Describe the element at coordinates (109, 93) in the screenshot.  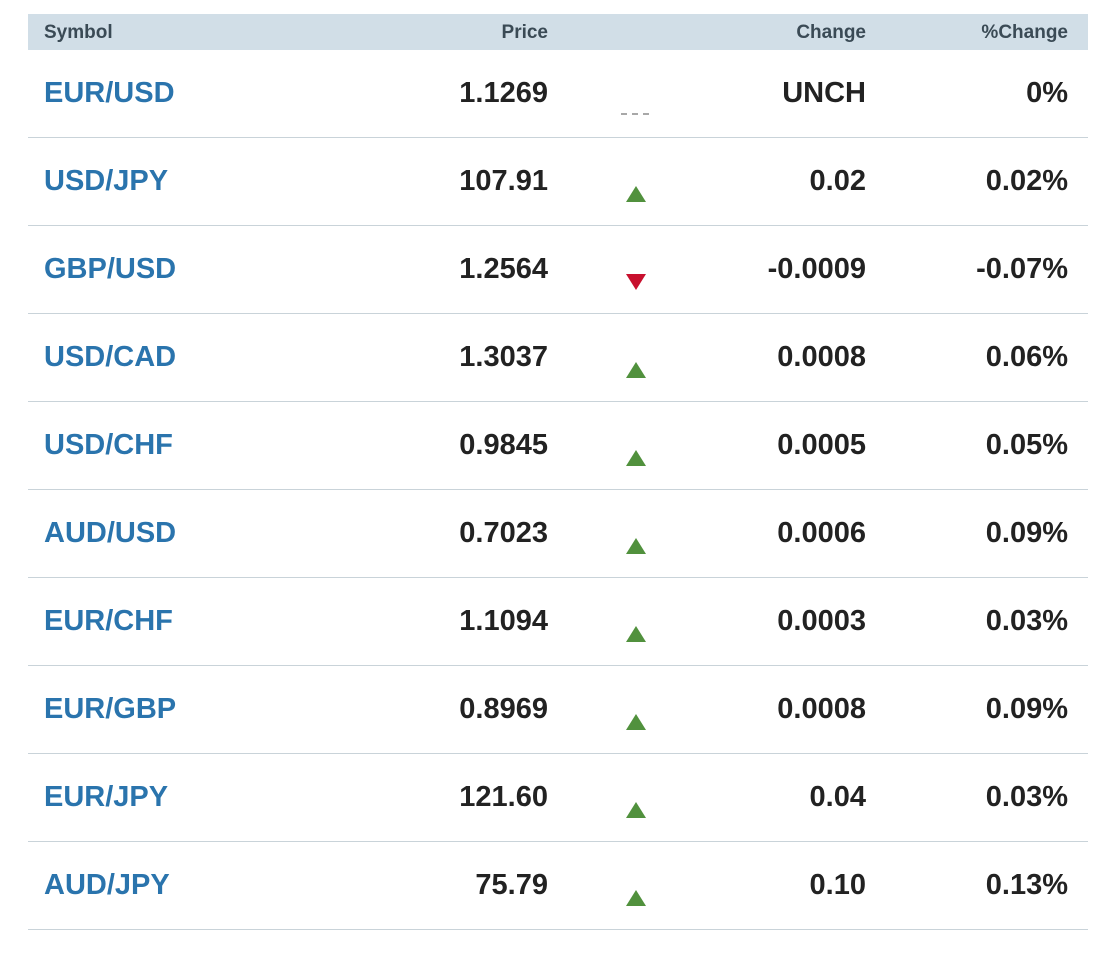
I see `symbol-link: EUR/USD` at that location.